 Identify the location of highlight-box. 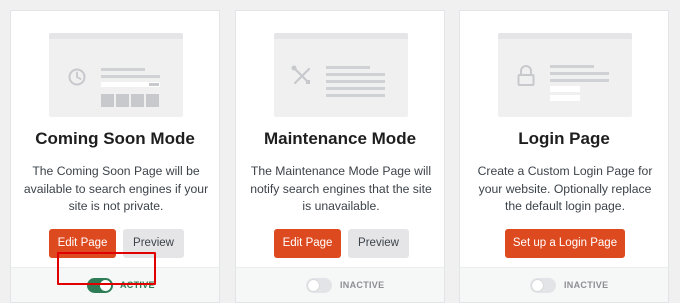
(106, 268).